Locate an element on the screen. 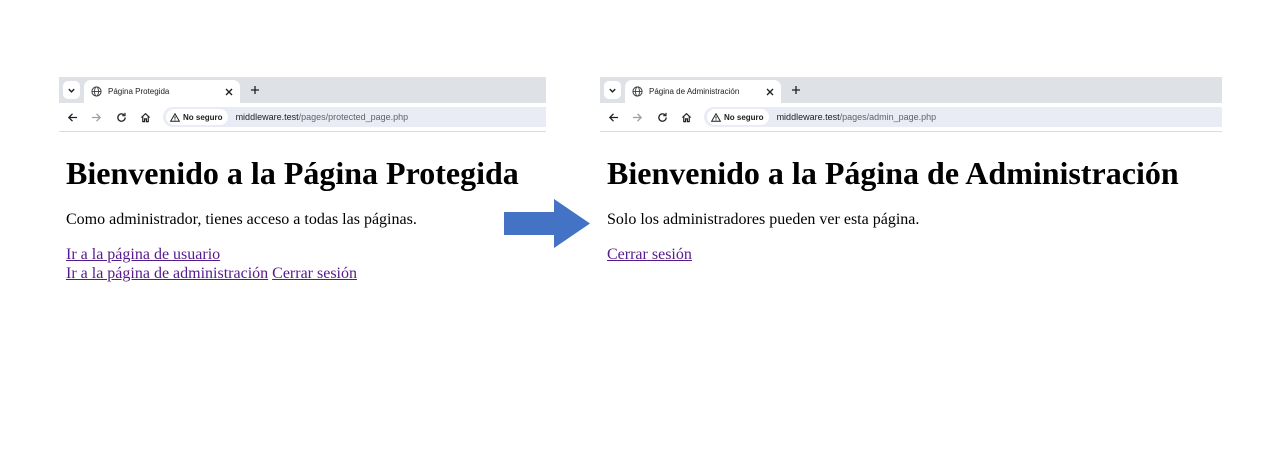  user-page-link: Ir a la página de usuario is located at coordinates (143, 254).